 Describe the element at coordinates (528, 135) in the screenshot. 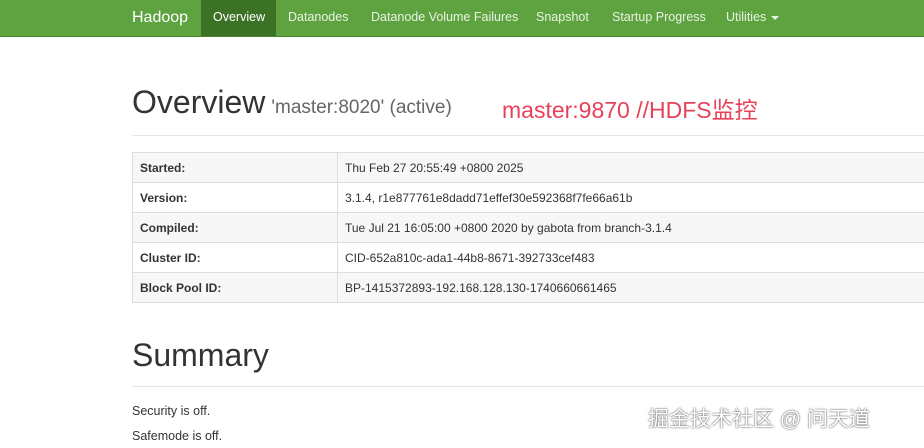

I see `title-divider` at that location.